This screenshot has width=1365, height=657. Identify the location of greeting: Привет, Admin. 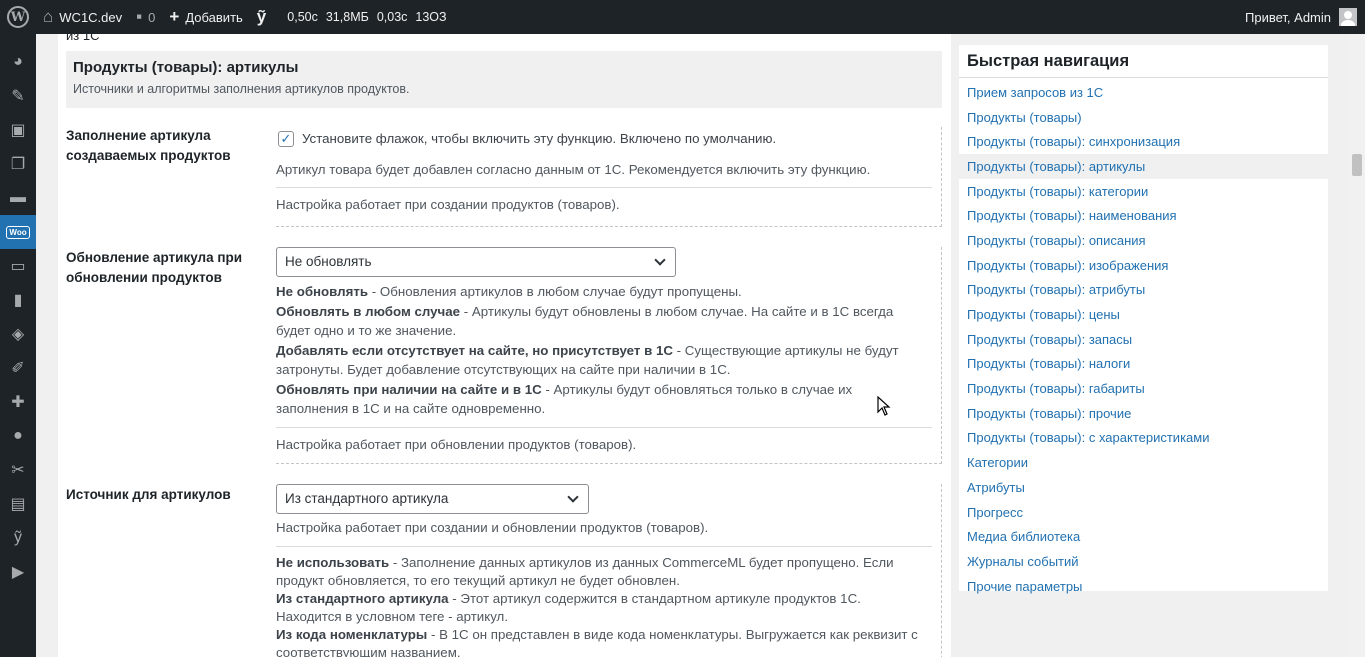
(1288, 17).